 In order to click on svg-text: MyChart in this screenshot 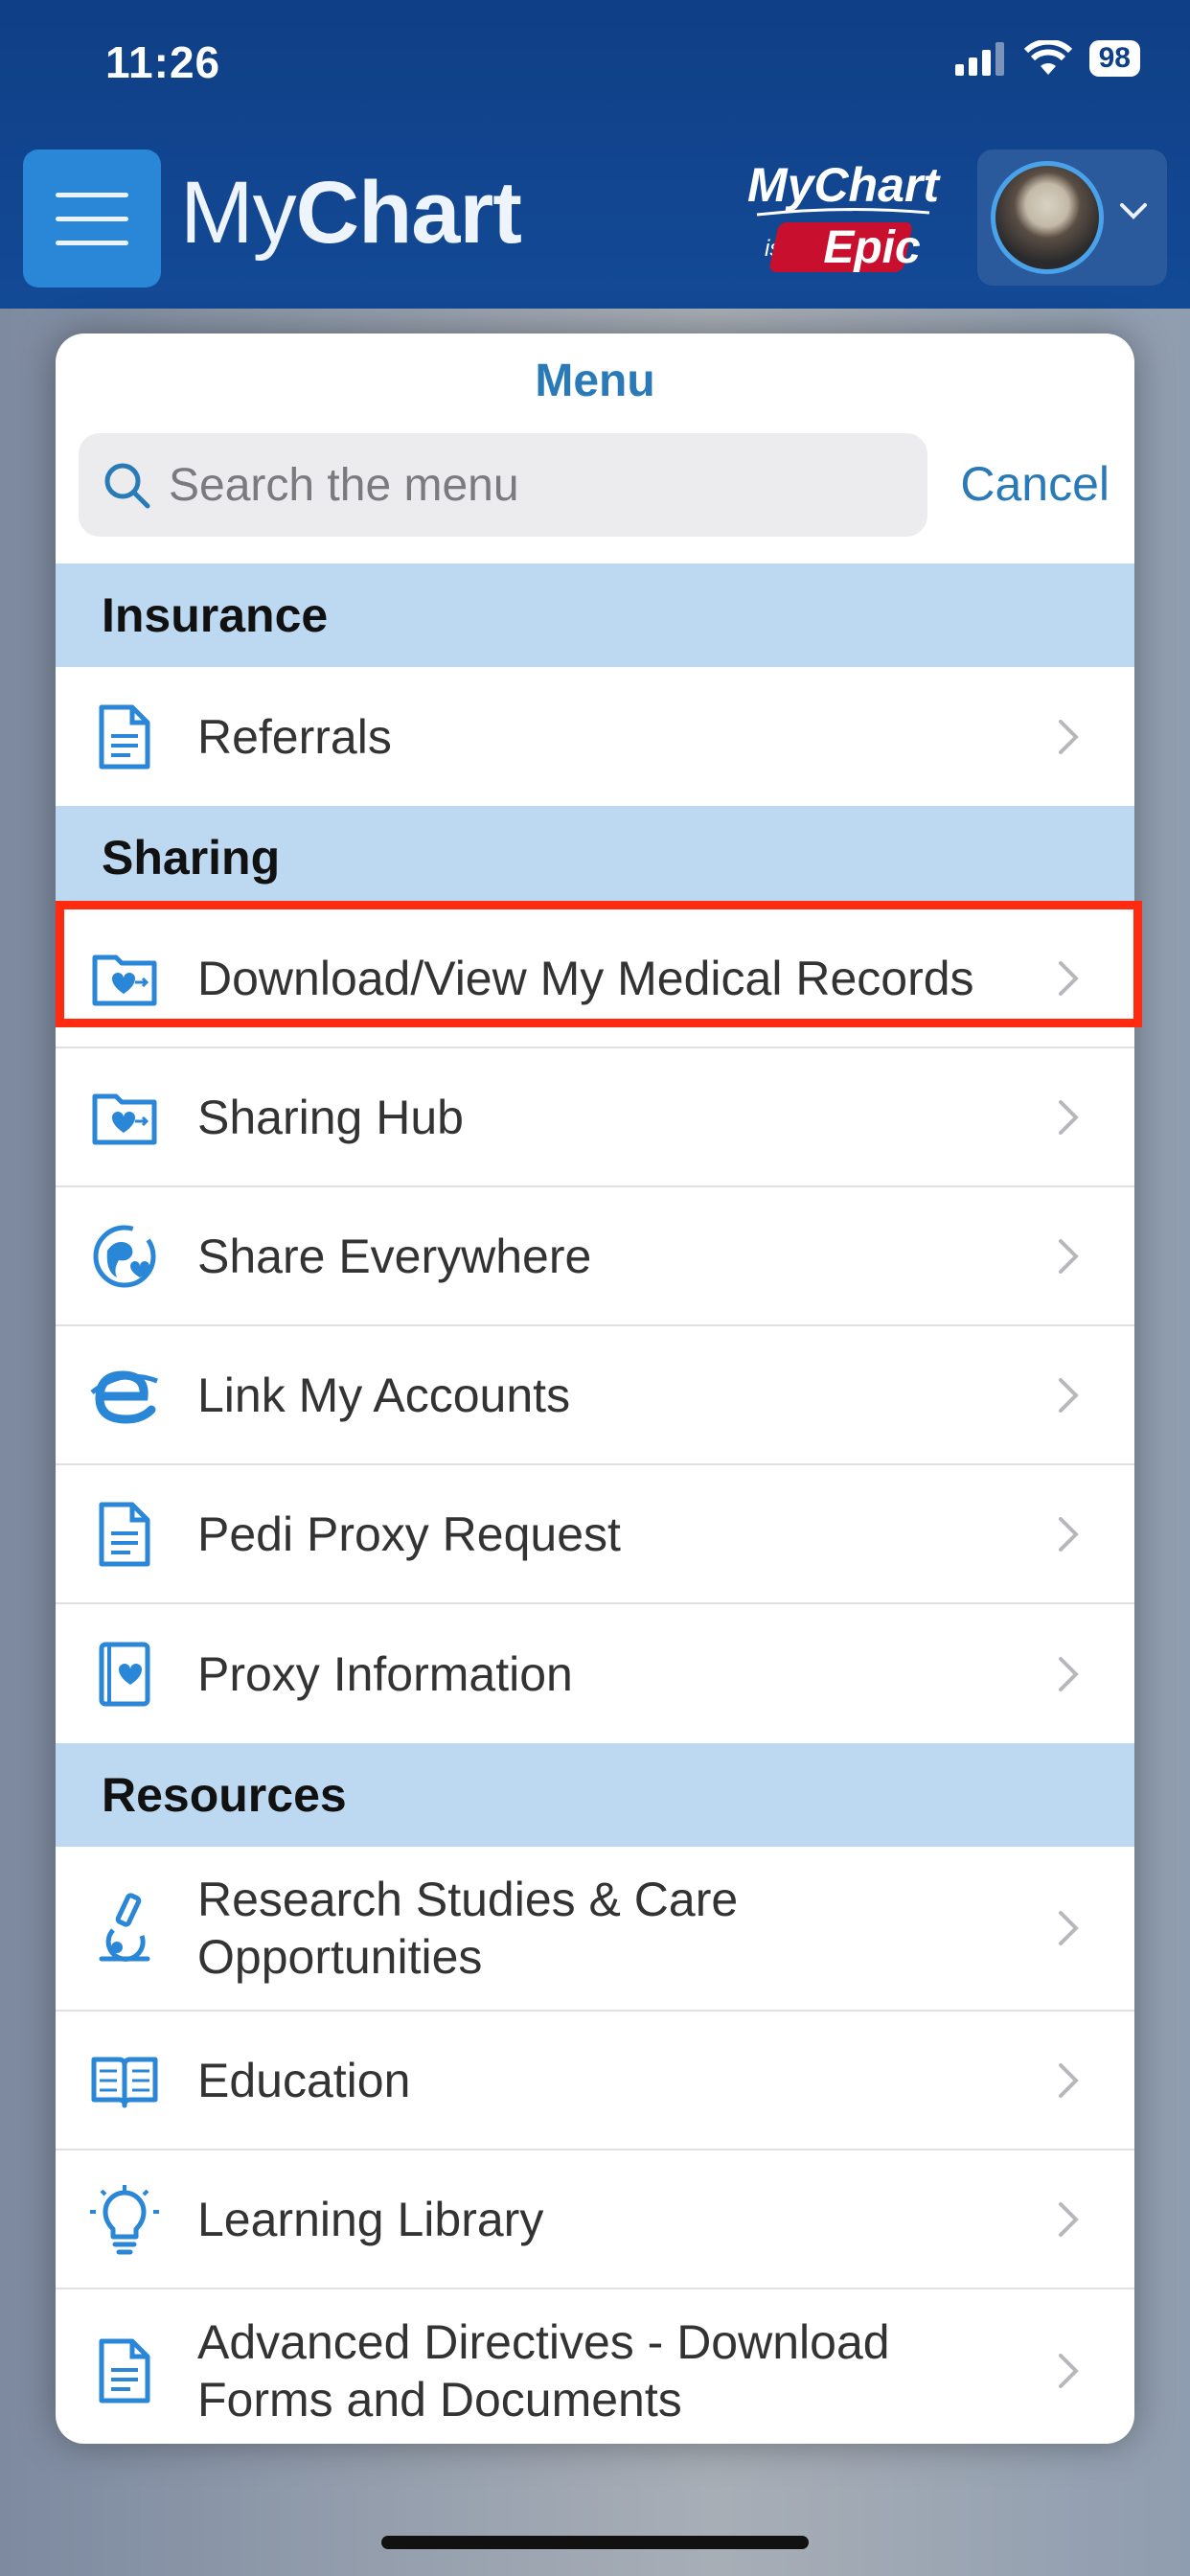, I will do `click(844, 185)`.